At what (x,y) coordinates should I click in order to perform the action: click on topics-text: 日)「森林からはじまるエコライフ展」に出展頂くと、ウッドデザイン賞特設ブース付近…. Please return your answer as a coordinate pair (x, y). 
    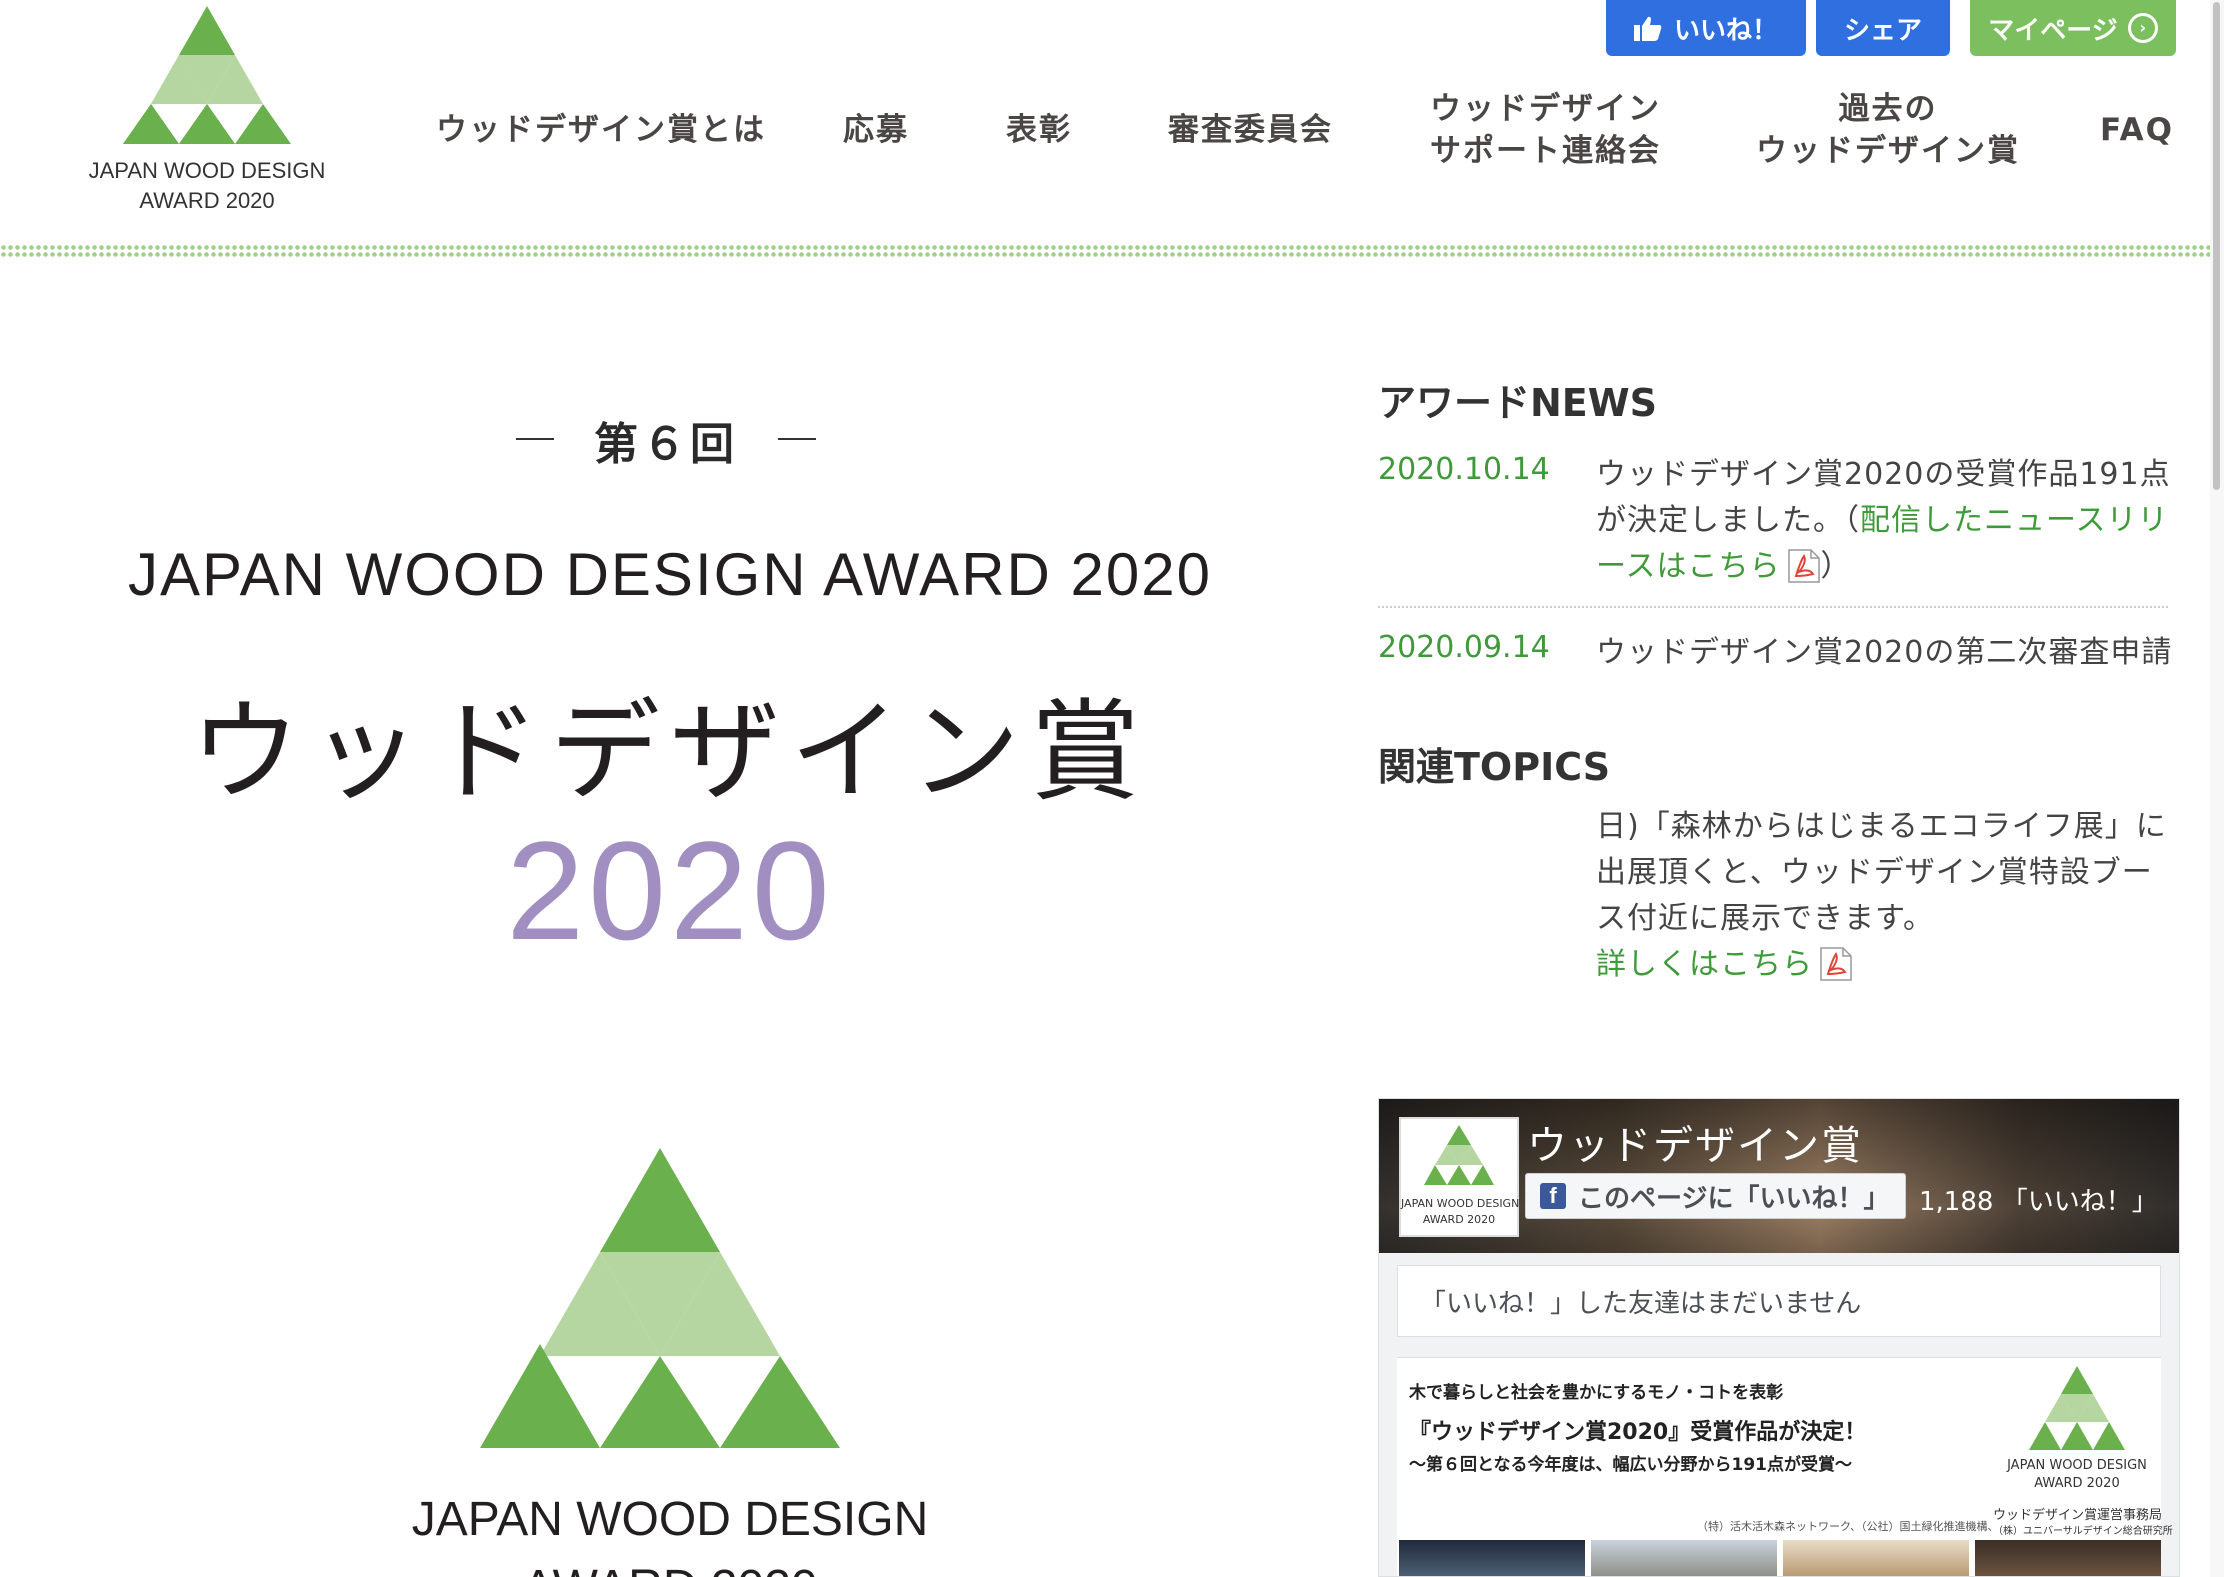
    Looking at the image, I should click on (1886, 896).